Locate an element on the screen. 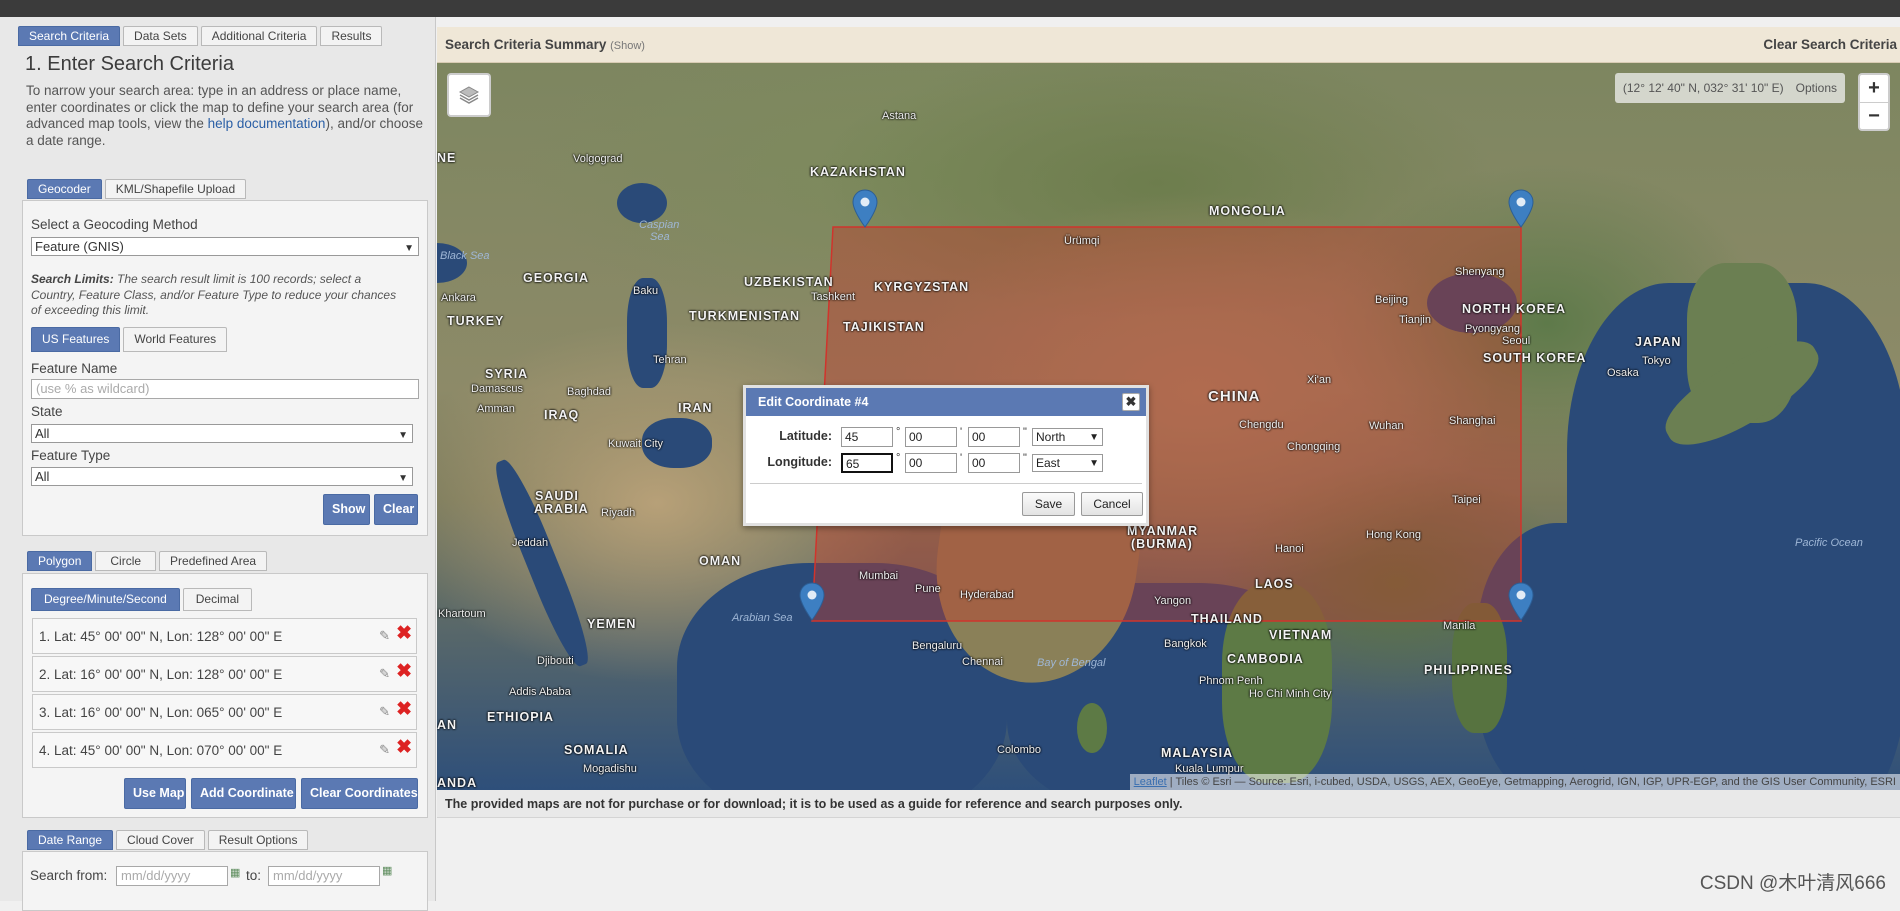  map-label: KAZAKHSTAN is located at coordinates (858, 172).